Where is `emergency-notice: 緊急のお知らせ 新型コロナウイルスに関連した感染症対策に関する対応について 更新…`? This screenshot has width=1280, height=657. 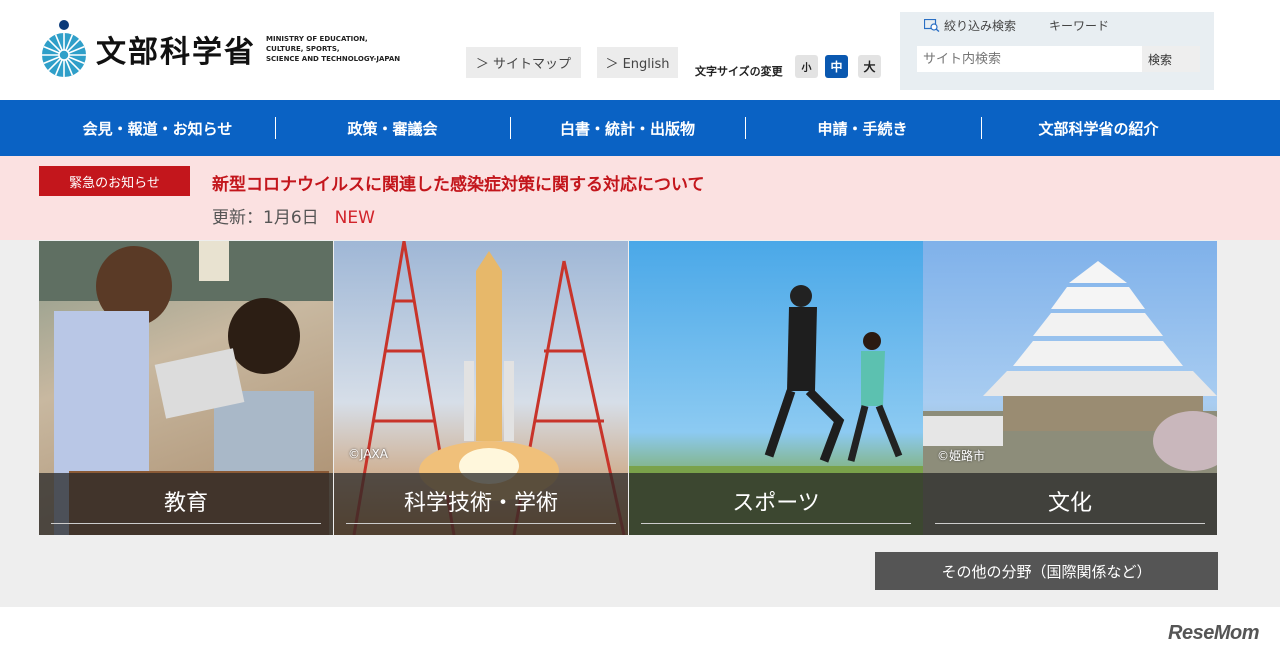 emergency-notice: 緊急のお知らせ 新型コロナウイルスに関連した感染症対策に関する対応について 更新… is located at coordinates (640, 198).